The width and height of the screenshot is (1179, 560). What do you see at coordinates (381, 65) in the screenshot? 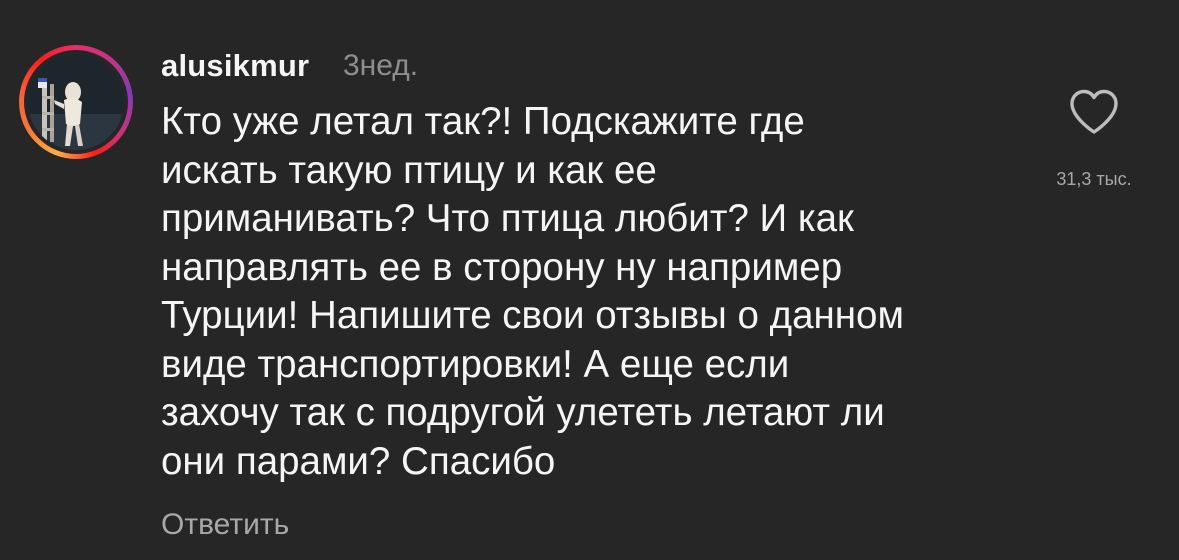
I see `timestamp: 3нед.` at bounding box center [381, 65].